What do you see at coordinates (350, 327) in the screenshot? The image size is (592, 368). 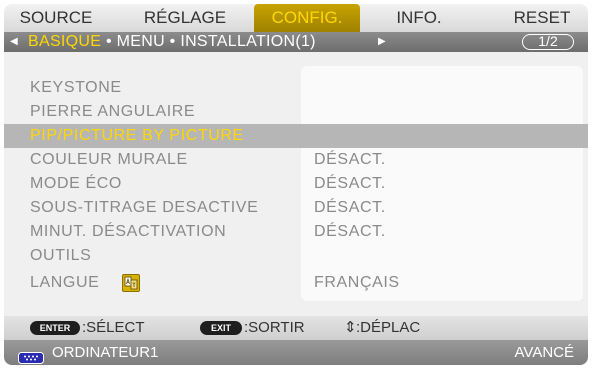 I see `move-arrows-icon: ⇕` at bounding box center [350, 327].